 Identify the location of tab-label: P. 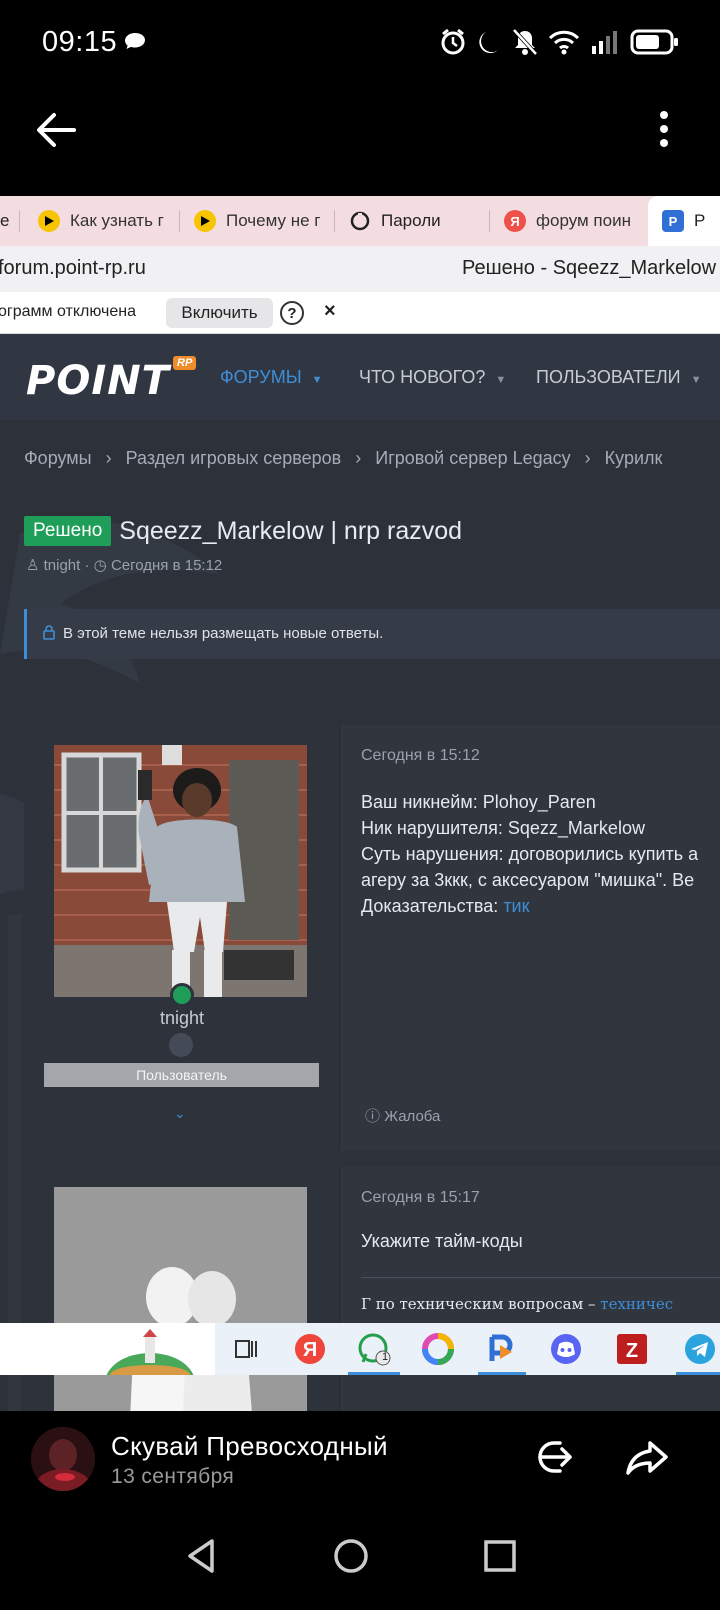
(700, 220).